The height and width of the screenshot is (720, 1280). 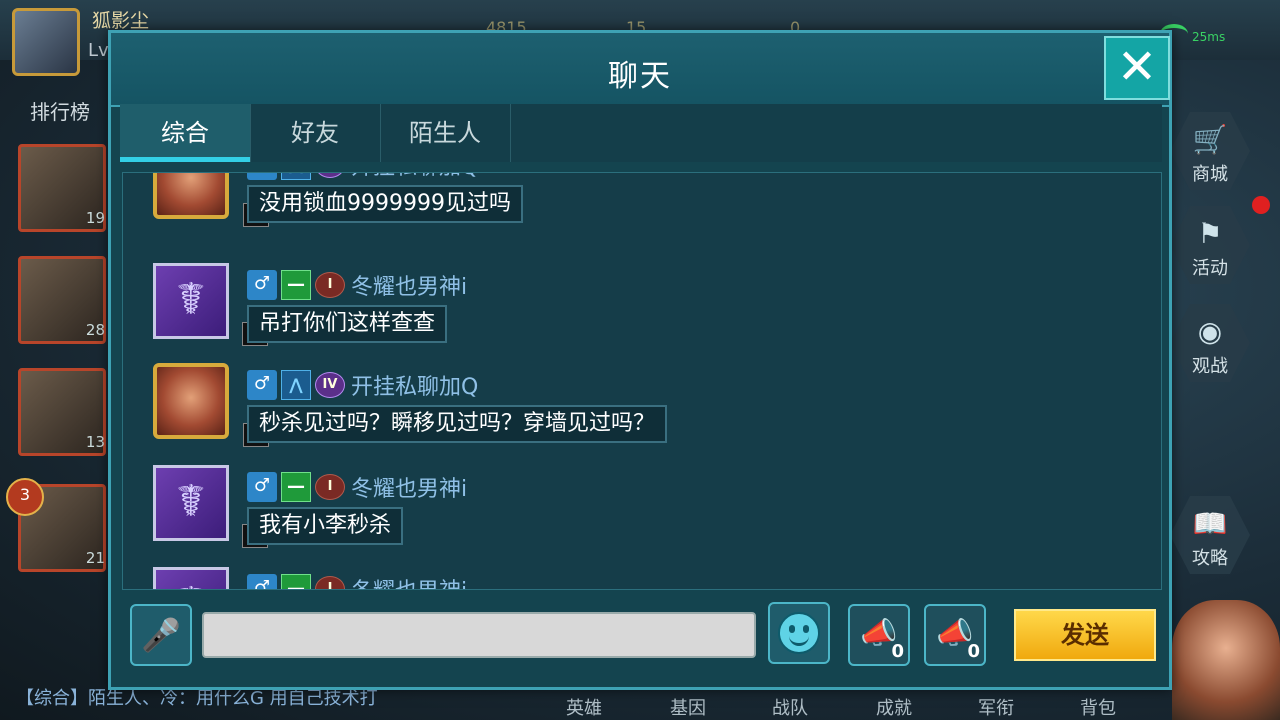 I want to click on emoji-button, so click(x=799, y=633).